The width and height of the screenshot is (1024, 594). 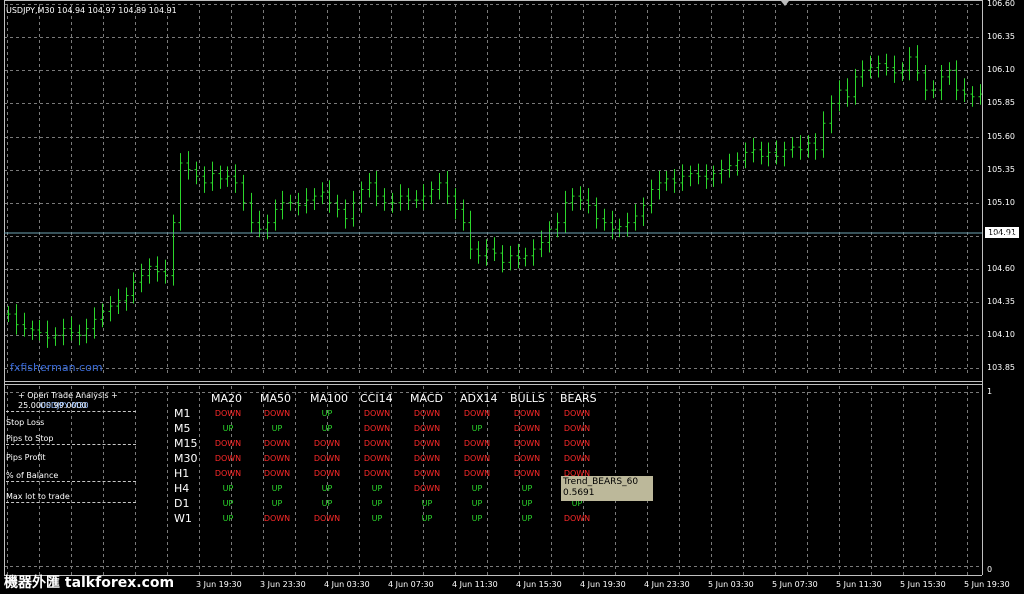 I want to click on indicator-header: BULLS, so click(x=527, y=398).